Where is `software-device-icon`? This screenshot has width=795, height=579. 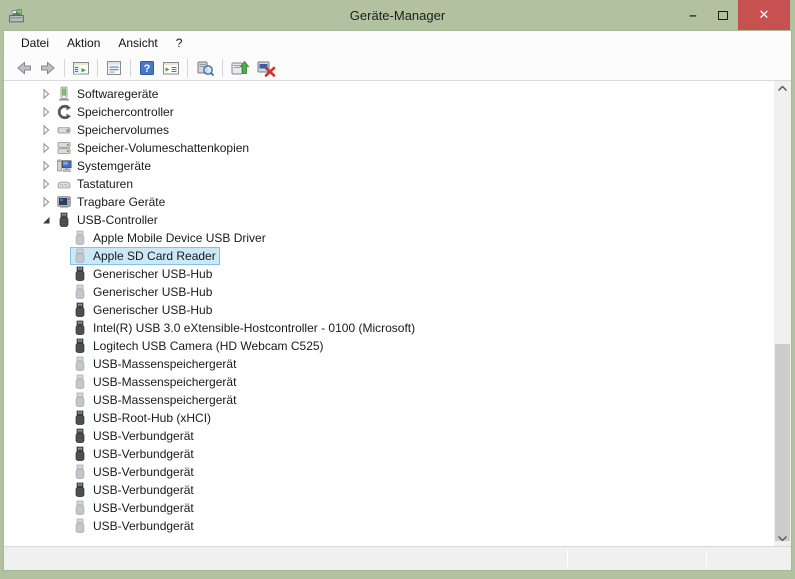 software-device-icon is located at coordinates (64, 94).